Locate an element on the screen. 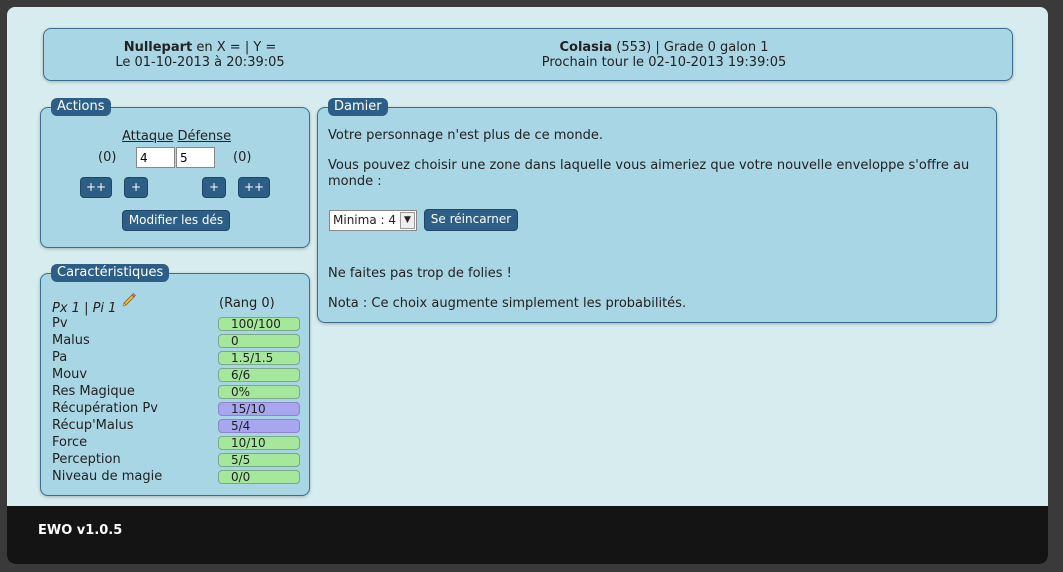 This screenshot has width=1063, height=572. stat-row: Res Magique 0% is located at coordinates (177, 392).